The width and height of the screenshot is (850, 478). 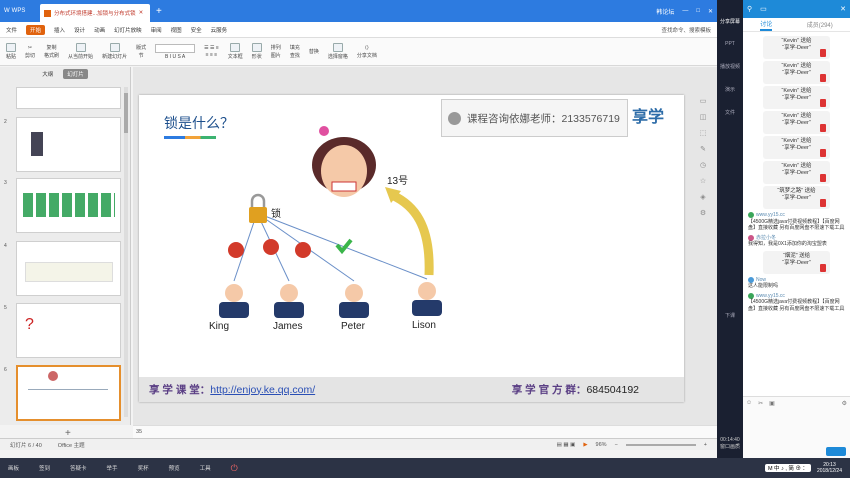 I want to click on zoom-slider, so click(x=660, y=444).